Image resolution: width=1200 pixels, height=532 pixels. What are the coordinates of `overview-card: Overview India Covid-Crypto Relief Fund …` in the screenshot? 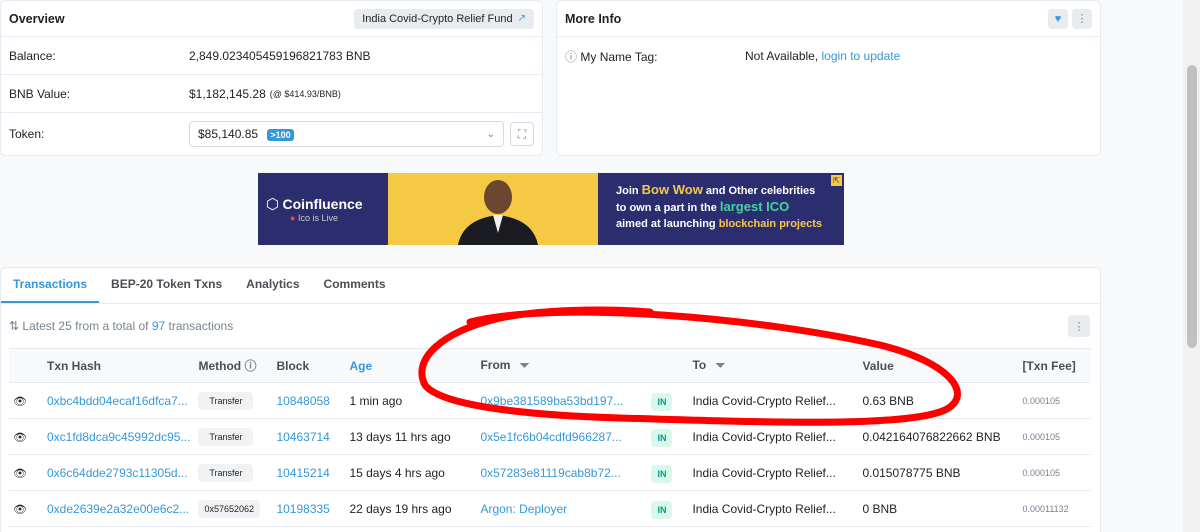 It's located at (271, 78).